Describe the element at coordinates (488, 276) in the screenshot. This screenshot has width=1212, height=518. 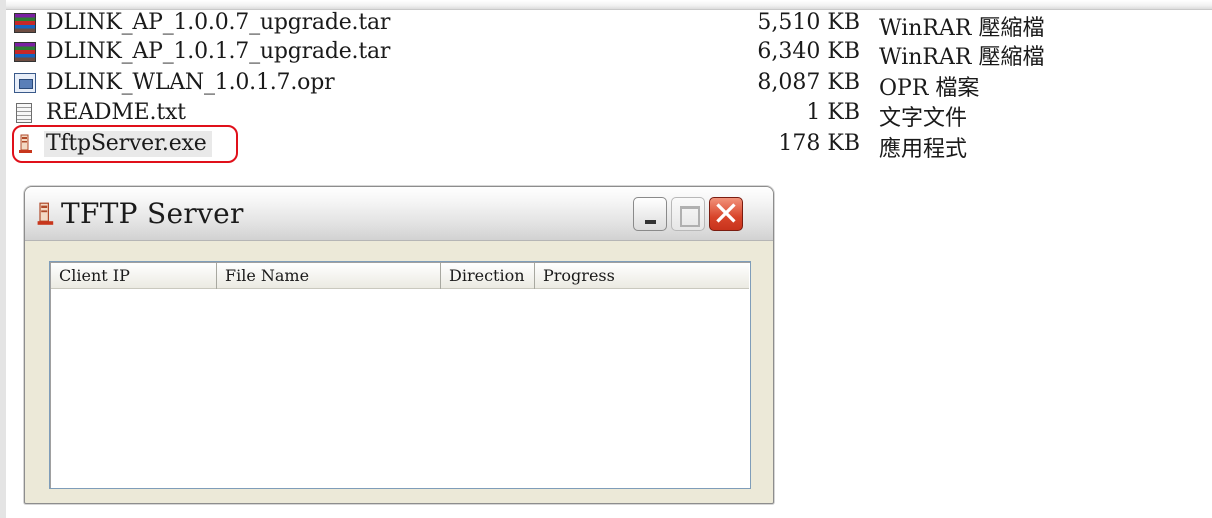
I see `column-header-direction: Direction` at that location.